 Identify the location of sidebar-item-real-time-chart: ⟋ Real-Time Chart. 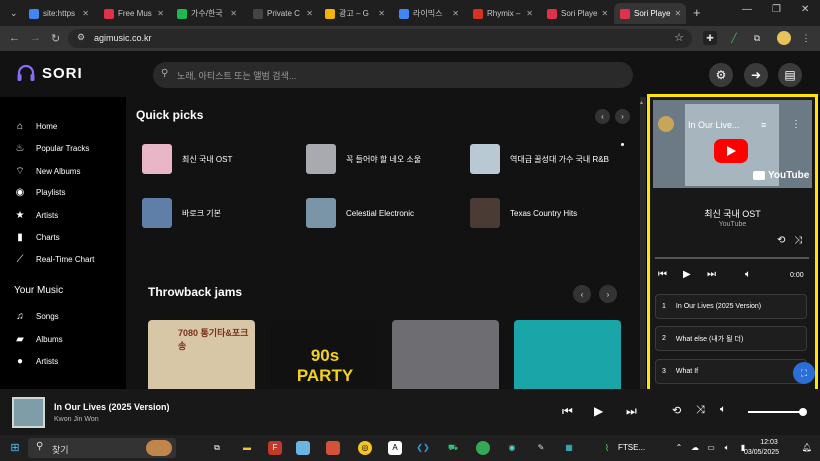
(54, 259).